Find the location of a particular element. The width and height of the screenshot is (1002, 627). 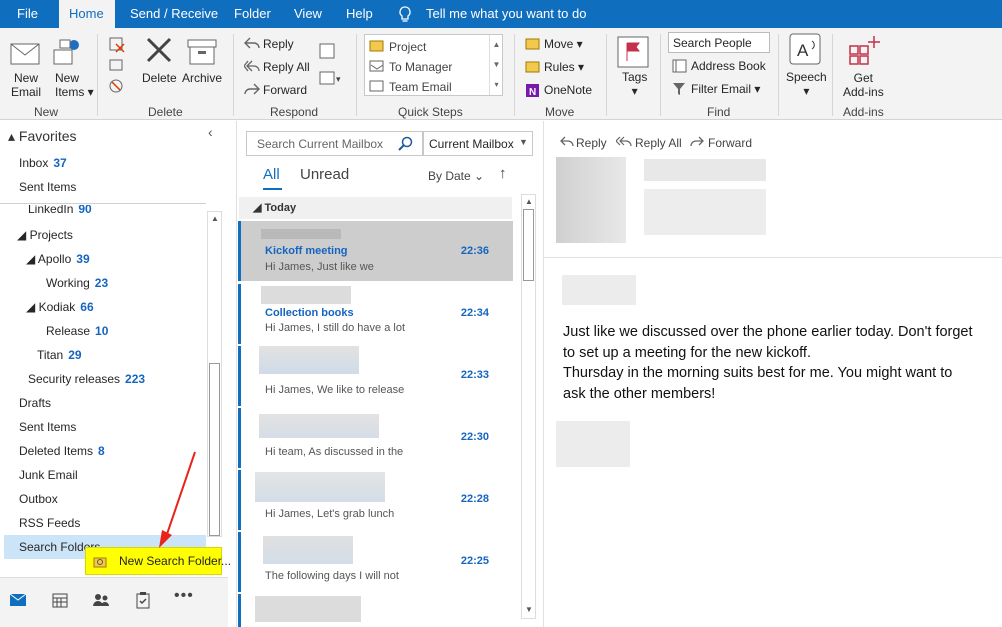

folder-sent-items: Sent Items is located at coordinates (47, 427).